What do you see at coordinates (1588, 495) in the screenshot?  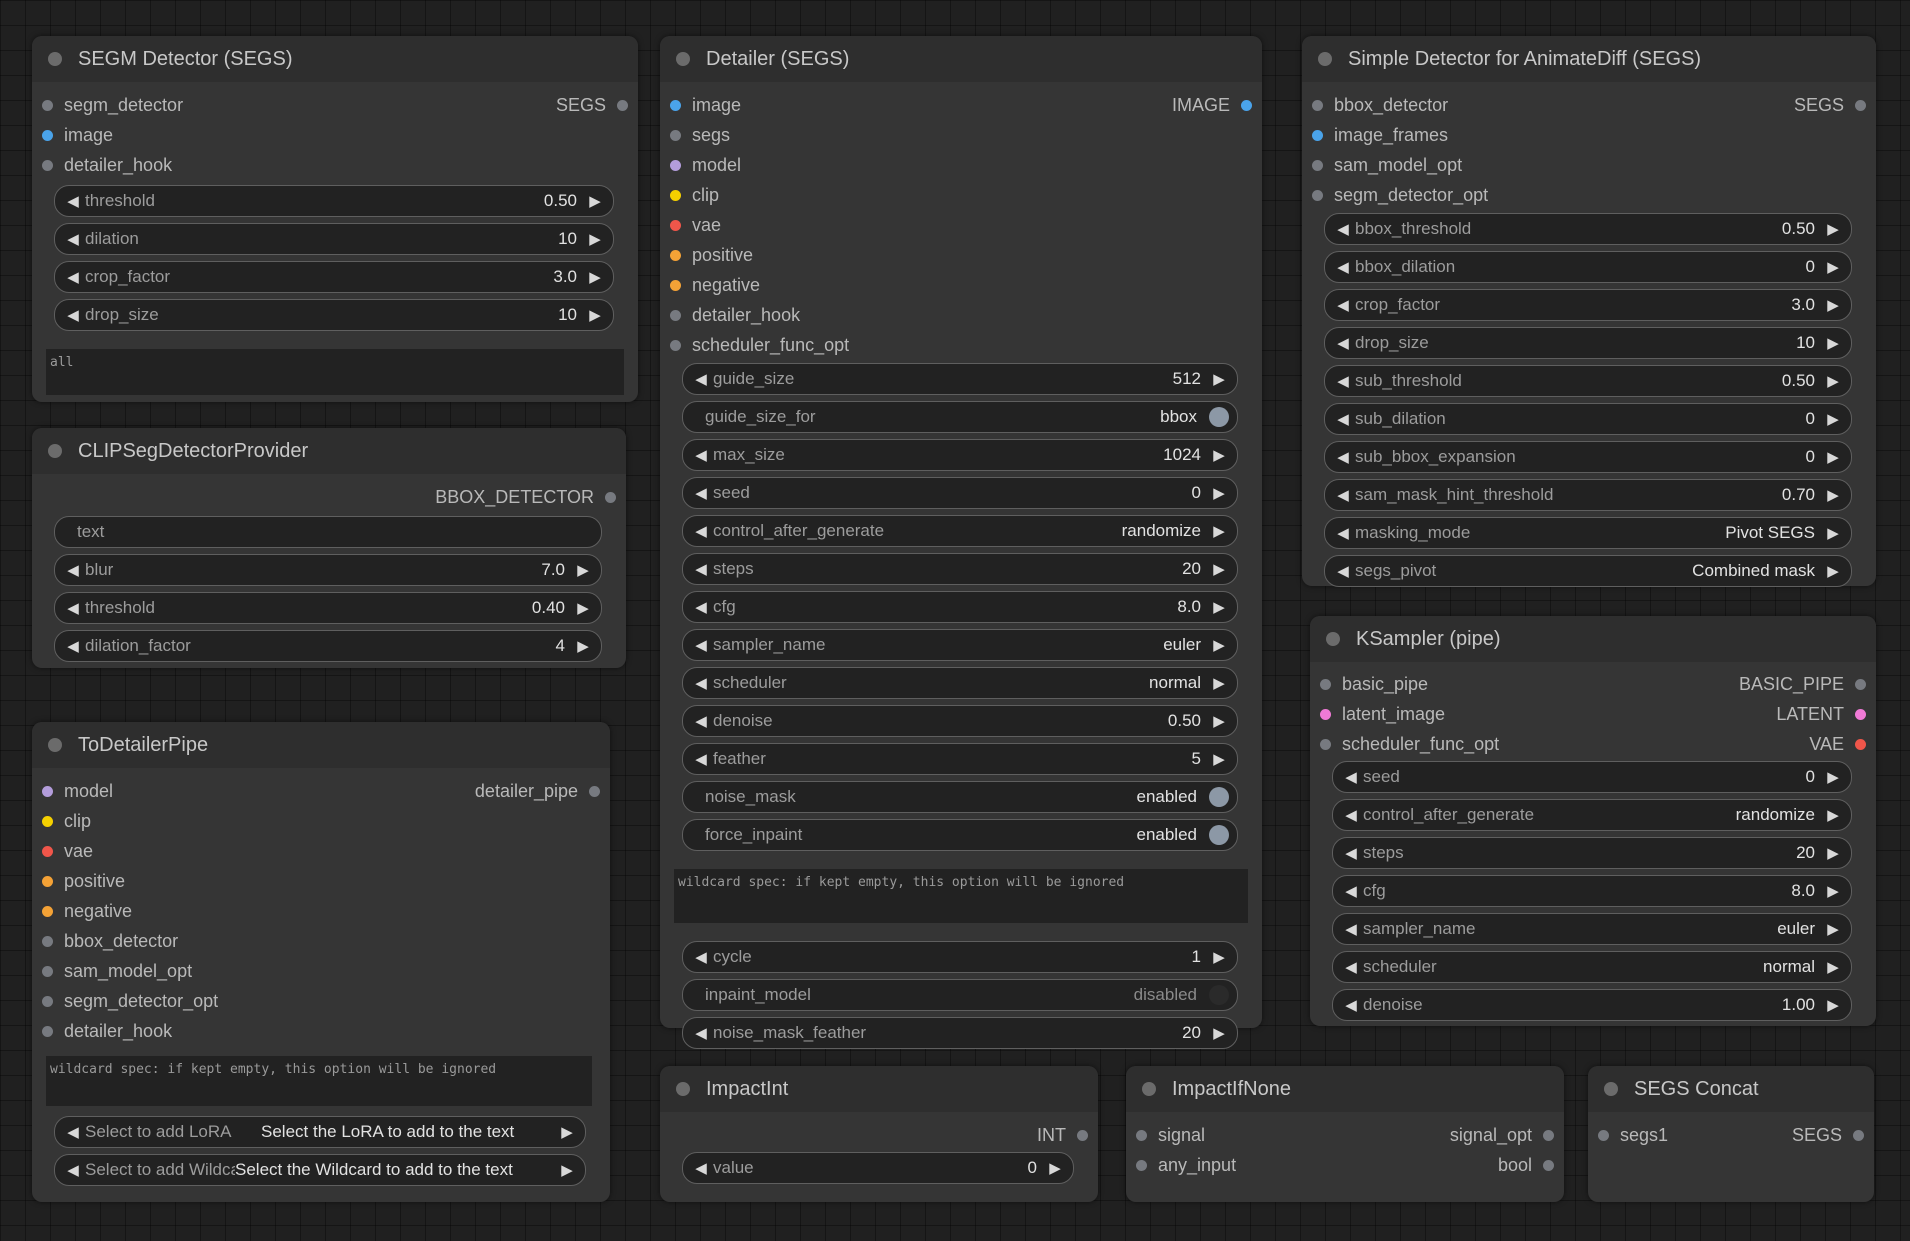 I see `widget-sam-mask-hint-threshold: ◀ sam_mask_hint_threshold 0.70 ▶` at bounding box center [1588, 495].